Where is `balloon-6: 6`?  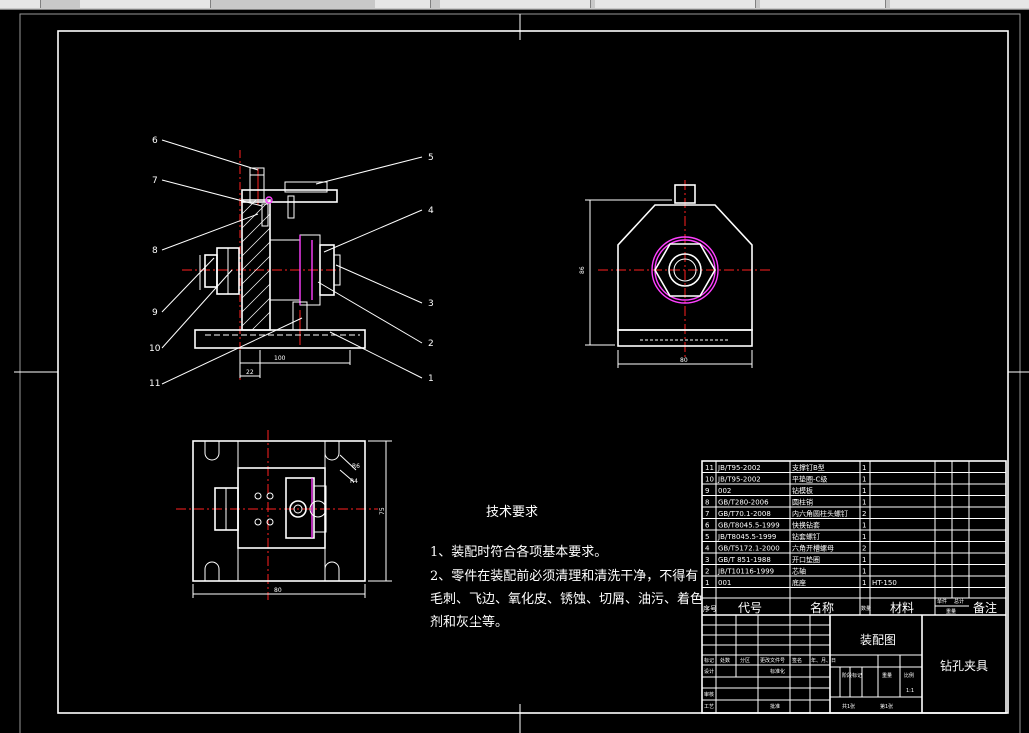
balloon-6: 6 is located at coordinates (155, 141).